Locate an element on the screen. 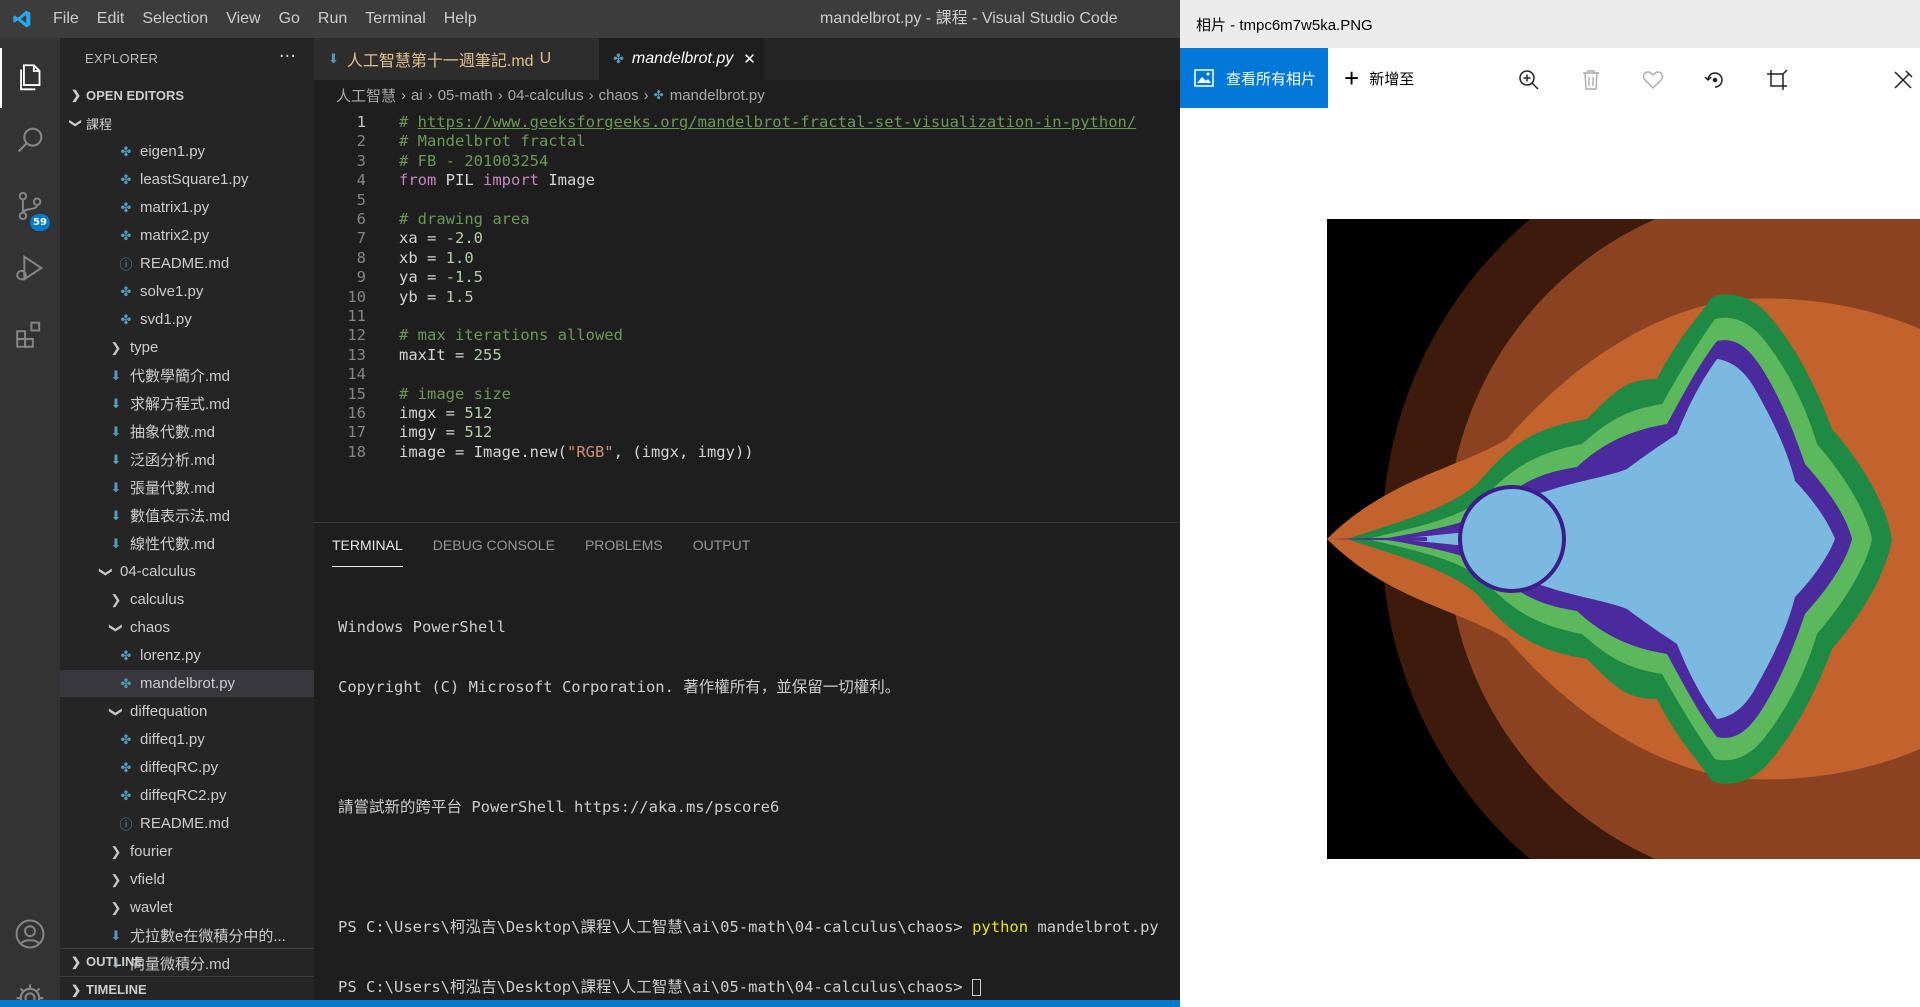 This screenshot has height=1007, width=1920. tree-item: ❯ type is located at coordinates (187, 347).